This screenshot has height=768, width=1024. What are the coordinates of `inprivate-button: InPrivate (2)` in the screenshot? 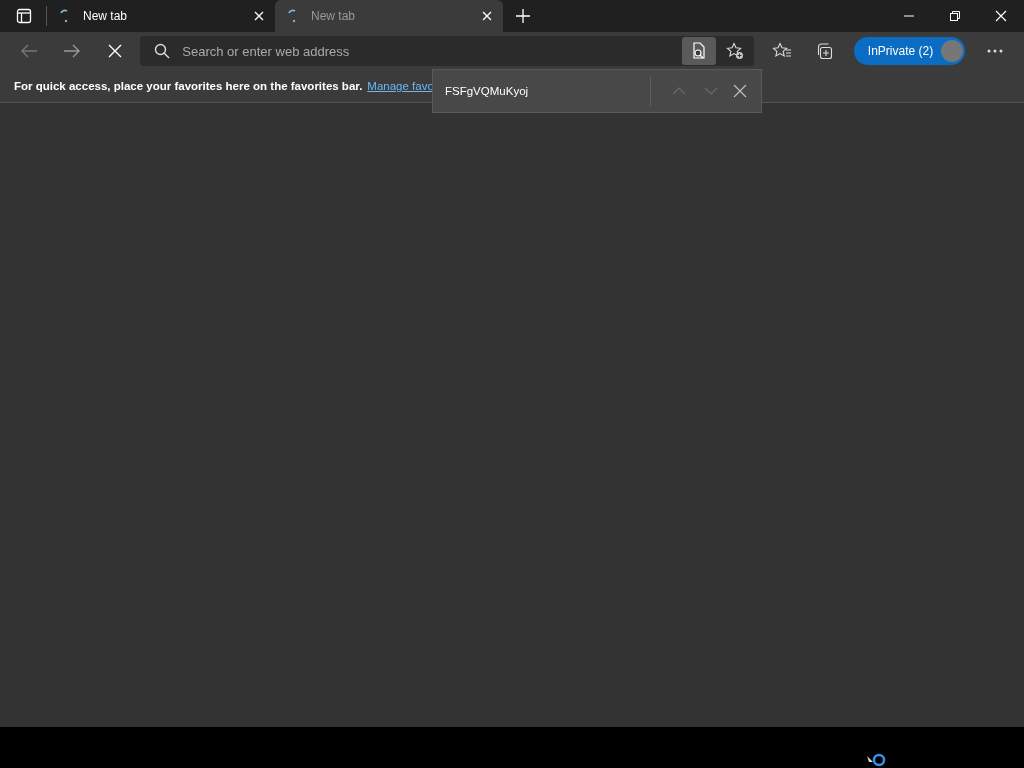 It's located at (909, 51).